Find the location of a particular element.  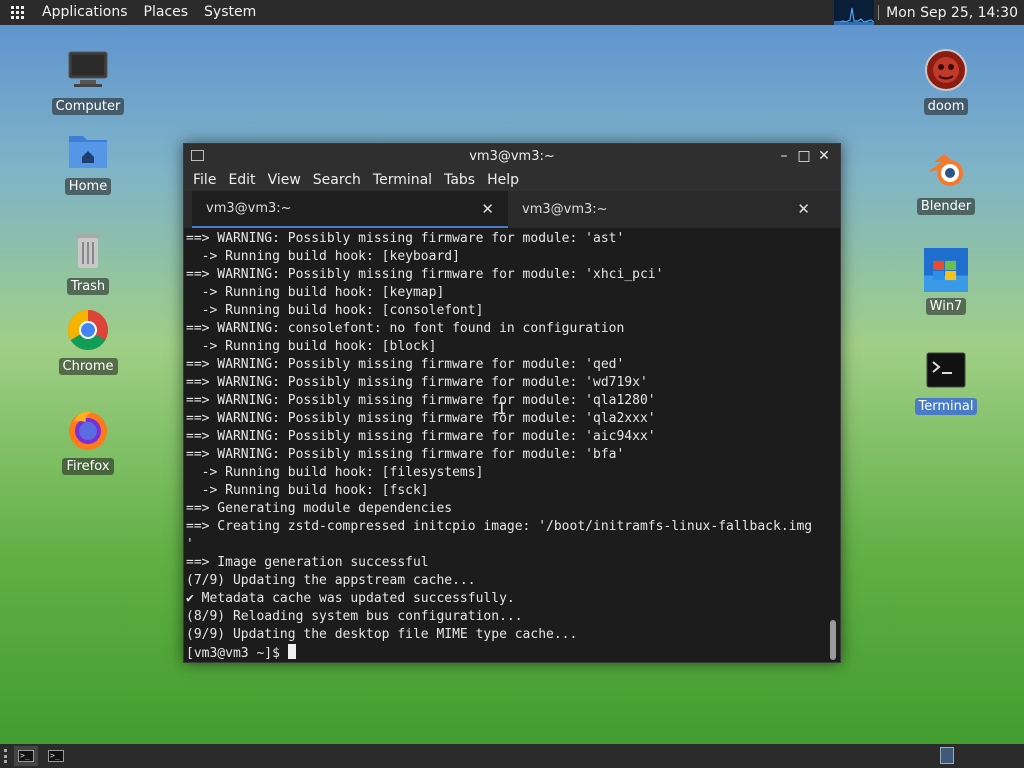

menu-edit: Edit is located at coordinates (241, 180).